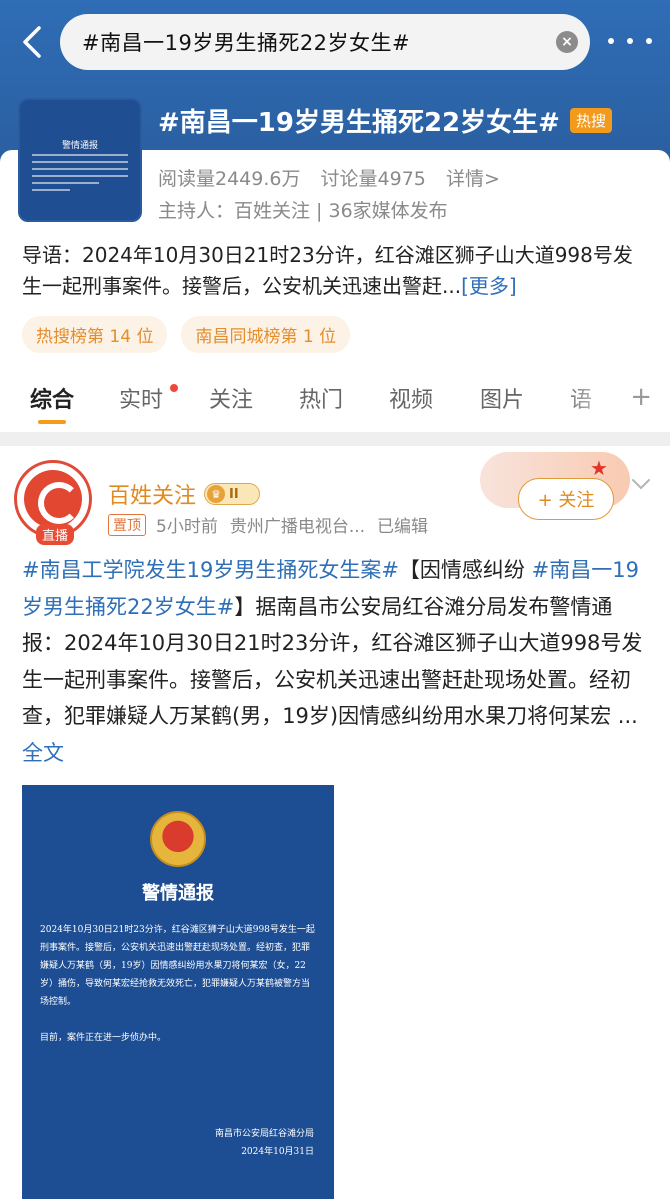  I want to click on crown-icon: ♛, so click(216, 494).